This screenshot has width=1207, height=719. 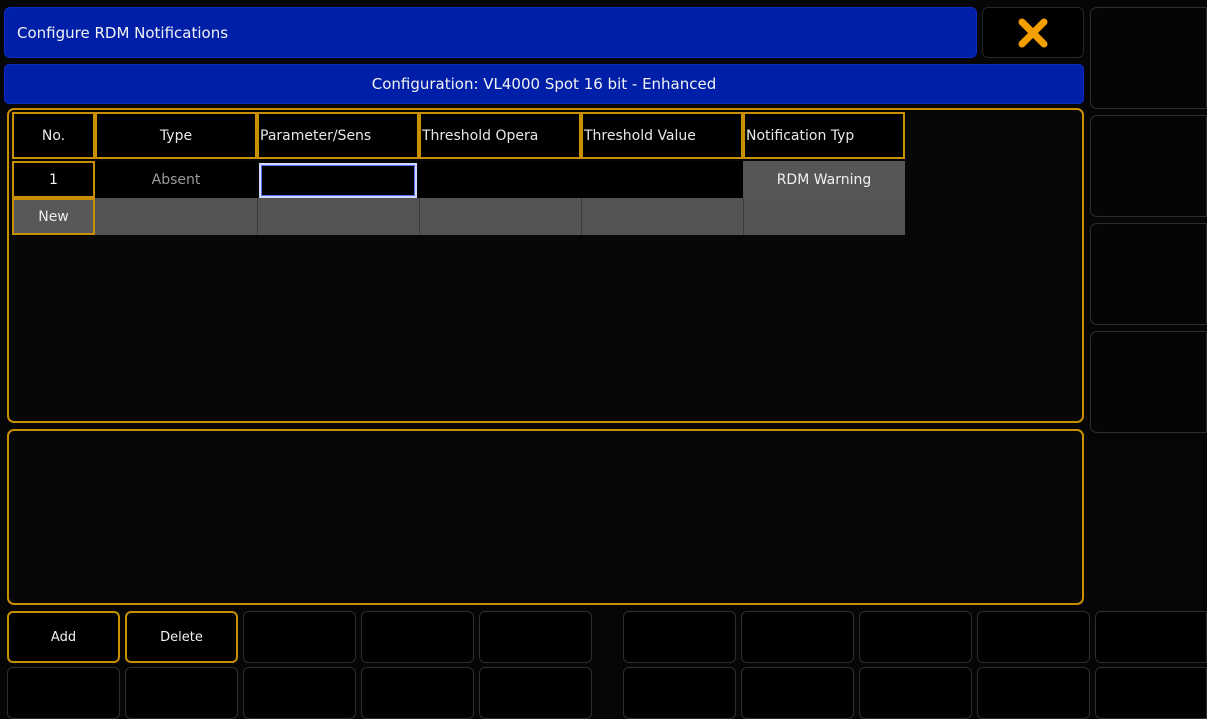 I want to click on column-header-notification-type: Notification Typ, so click(x=824, y=135).